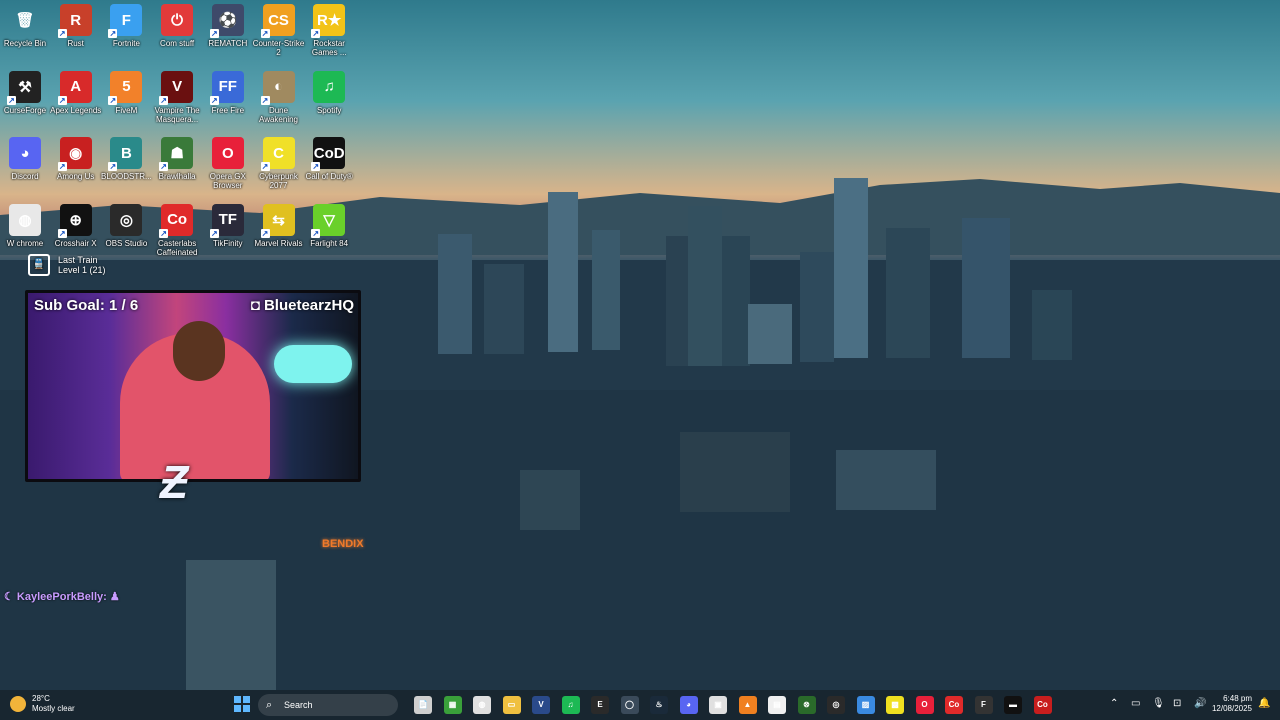 Image resolution: width=1280 pixels, height=720 pixels. What do you see at coordinates (806, 705) in the screenshot?
I see `taskbar-xbox-icon: ⊗` at bounding box center [806, 705].